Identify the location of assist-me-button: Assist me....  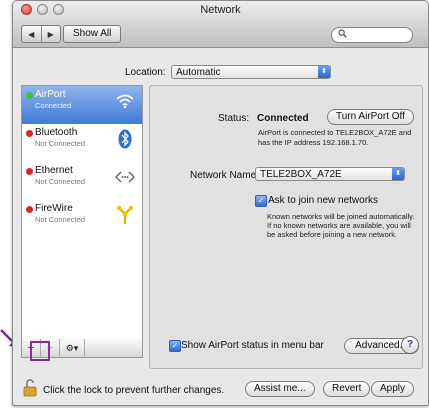
(280, 389).